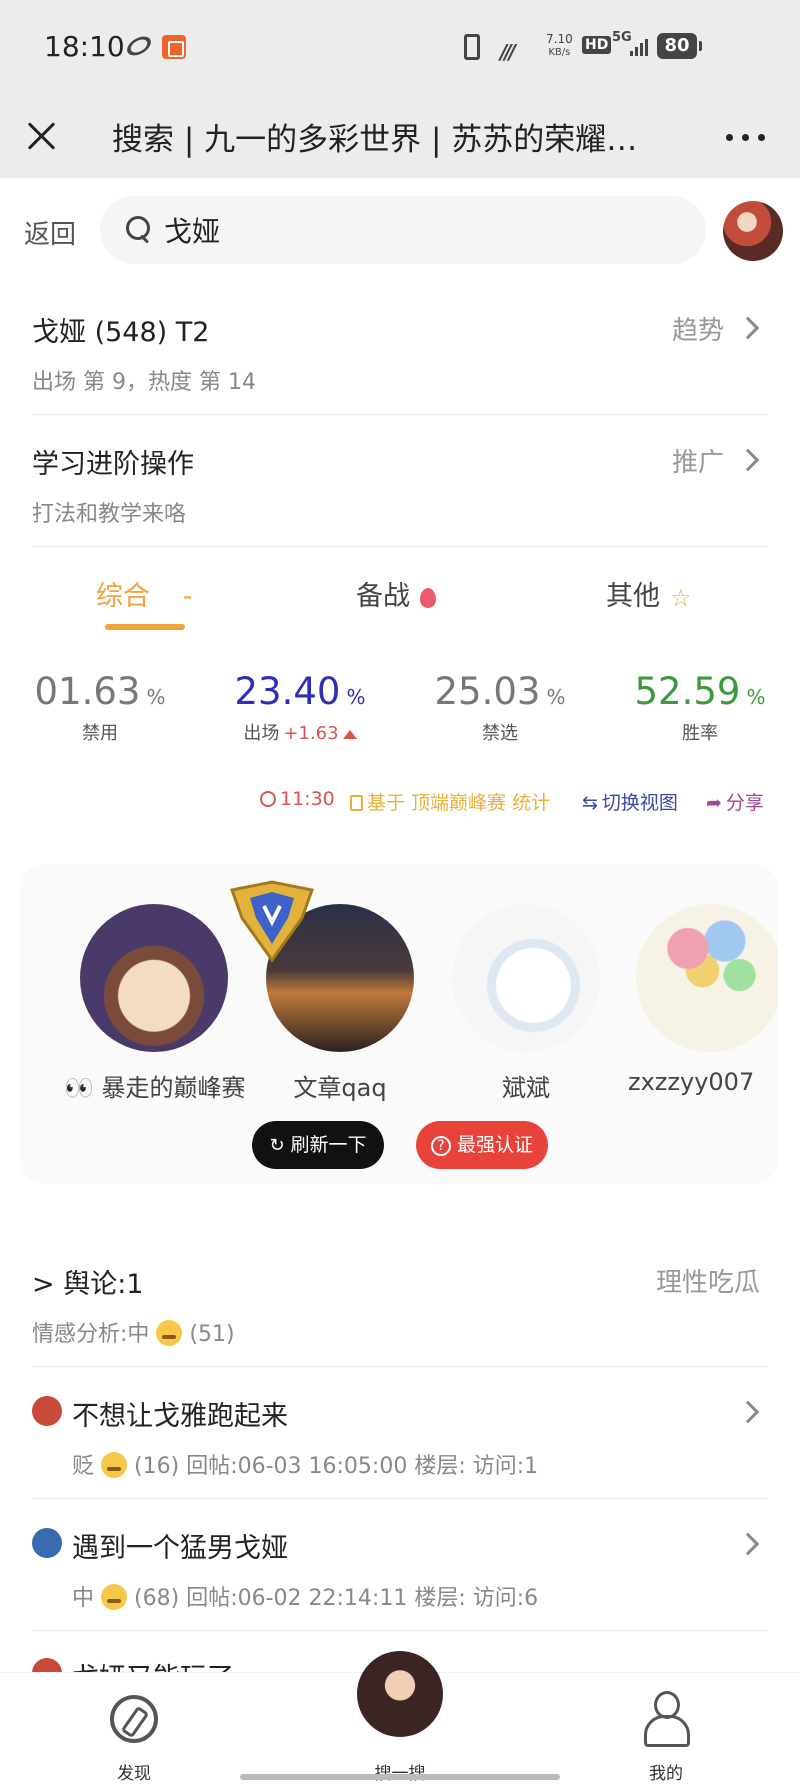  I want to click on tab-overview: 综合 -, so click(144, 593).